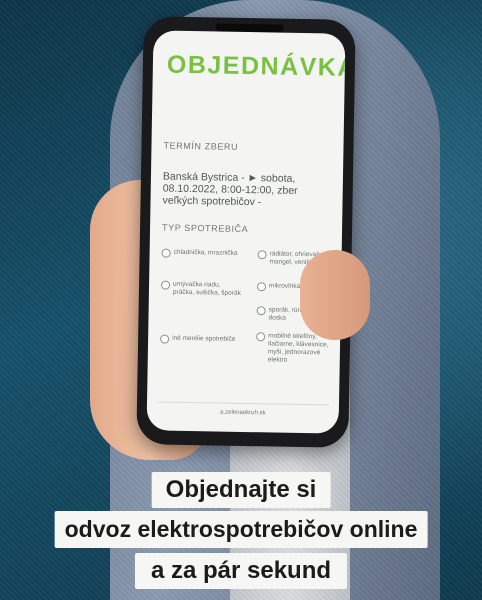 The height and width of the screenshot is (600, 482). Describe the element at coordinates (201, 146) in the screenshot. I see `pickup-term-label: TERMÍN ZBERU` at that location.